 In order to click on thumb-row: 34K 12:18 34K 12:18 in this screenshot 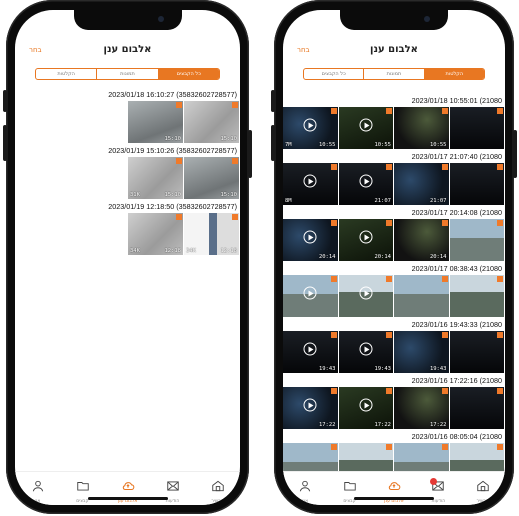, I will do `click(127, 234)`.